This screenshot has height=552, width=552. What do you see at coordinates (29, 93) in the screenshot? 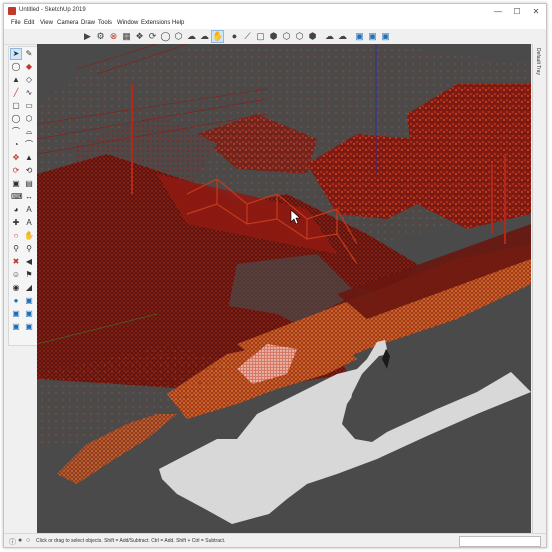
I see `freehand-tool-icon: ∿` at bounding box center [29, 93].